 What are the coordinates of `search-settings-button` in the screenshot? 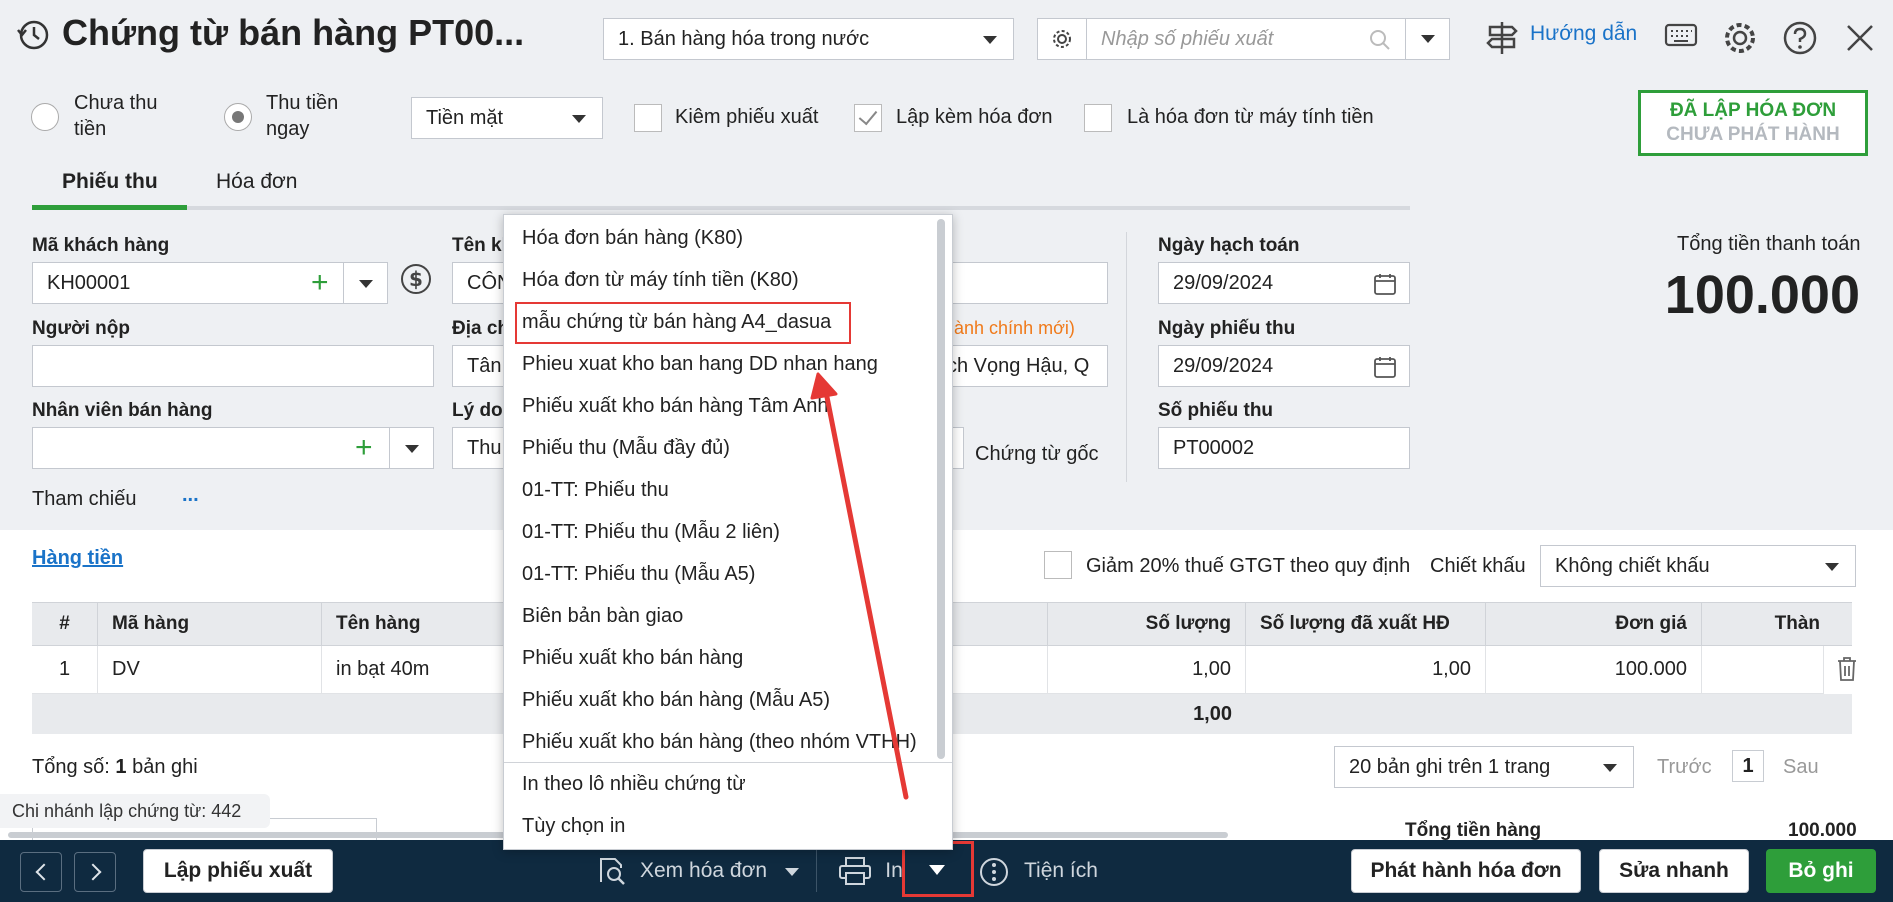 It's located at (1062, 39).